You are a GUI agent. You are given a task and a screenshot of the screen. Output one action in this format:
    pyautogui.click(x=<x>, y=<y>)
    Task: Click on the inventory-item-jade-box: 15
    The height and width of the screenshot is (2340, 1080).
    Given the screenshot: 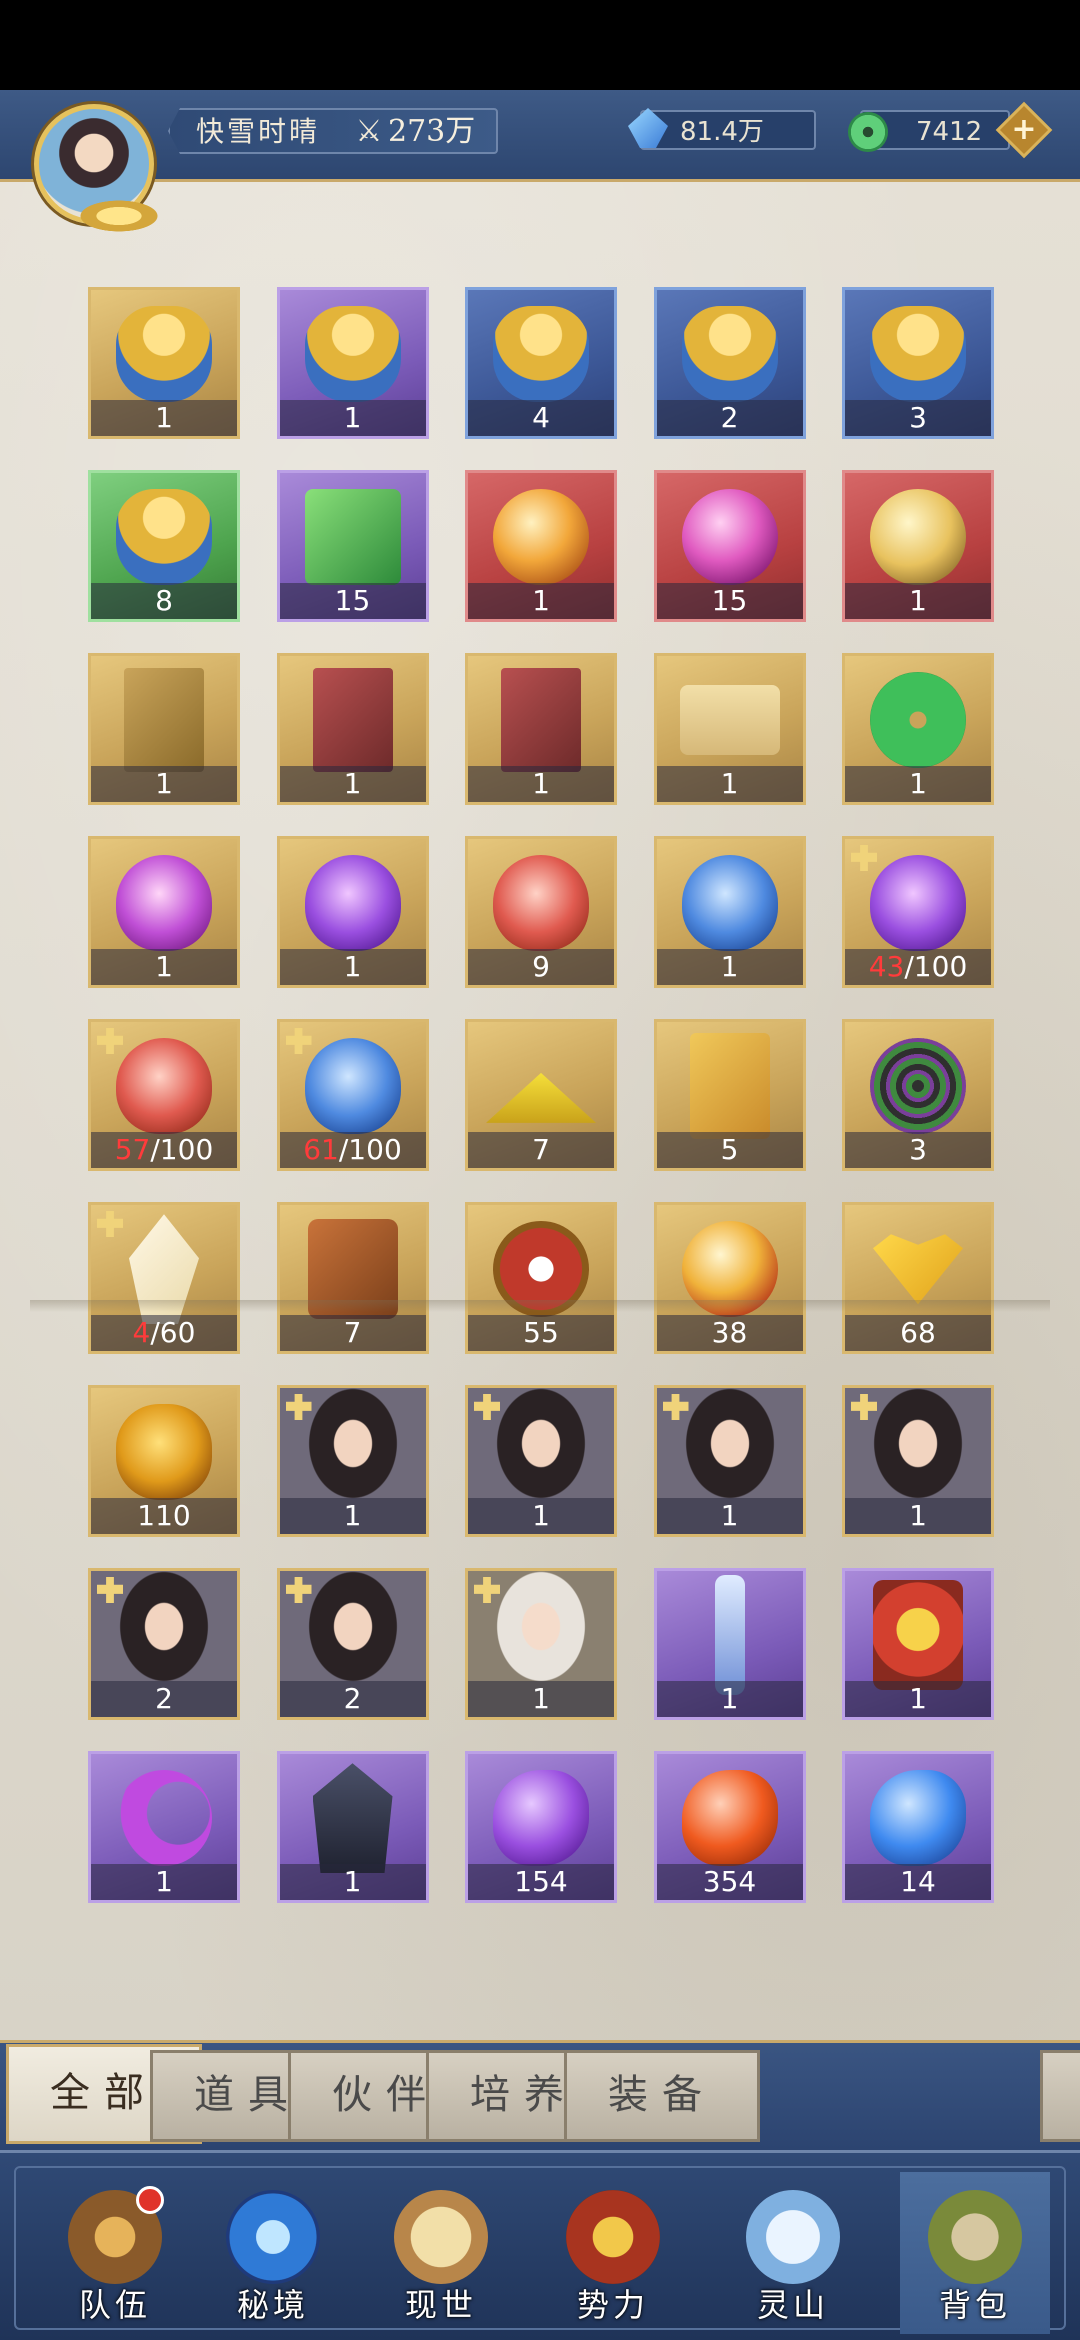 What is the action you would take?
    pyautogui.click(x=352, y=546)
    